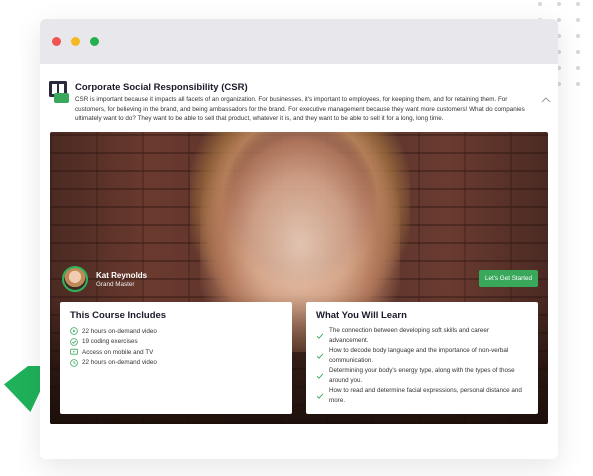  I want to click on tv-icon, so click(74, 352).